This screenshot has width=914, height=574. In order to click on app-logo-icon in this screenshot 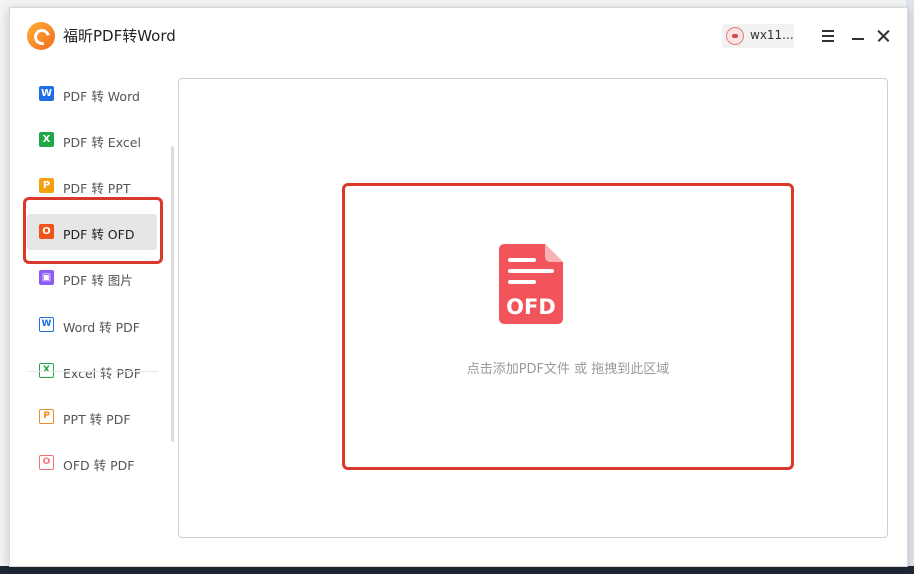, I will do `click(41, 36)`.